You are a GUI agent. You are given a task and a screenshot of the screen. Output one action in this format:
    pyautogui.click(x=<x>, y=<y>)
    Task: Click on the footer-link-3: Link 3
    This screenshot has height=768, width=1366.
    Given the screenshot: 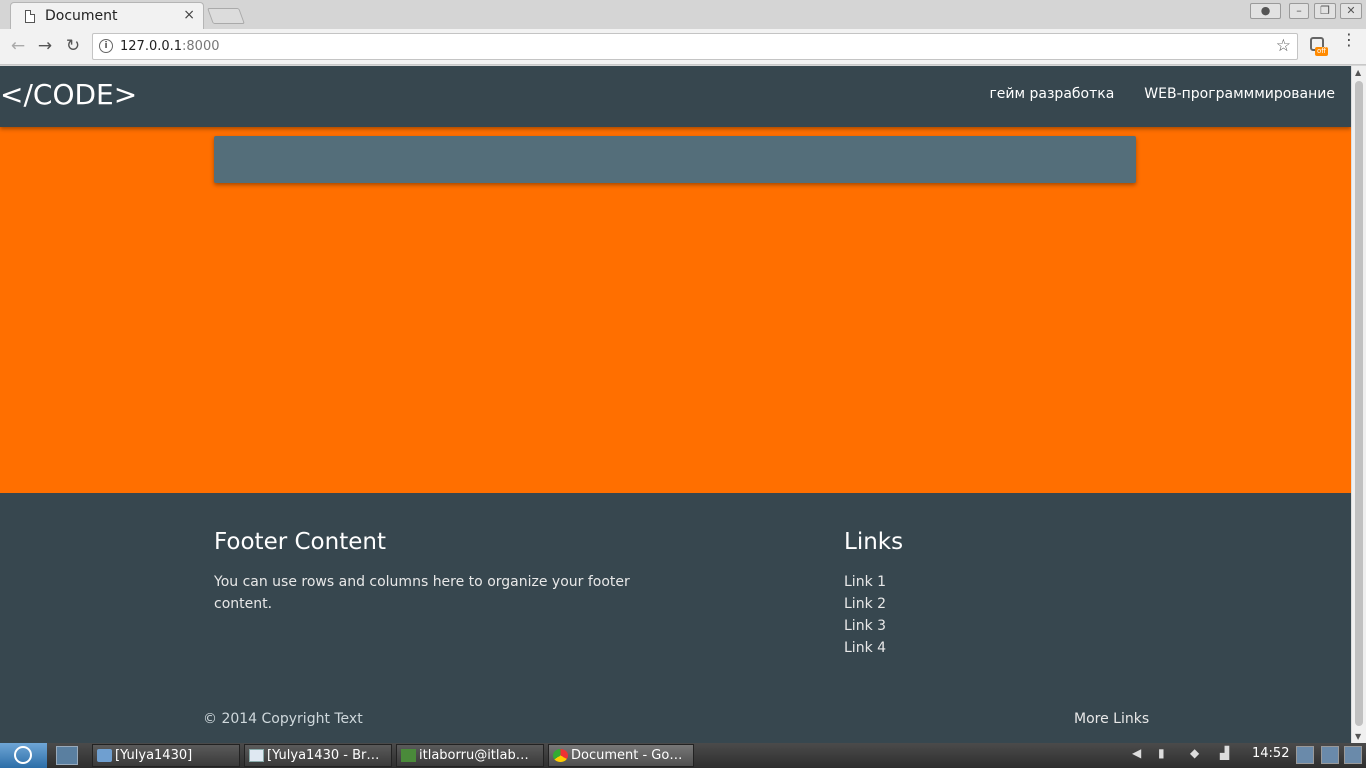 What is the action you would take?
    pyautogui.click(x=865, y=626)
    